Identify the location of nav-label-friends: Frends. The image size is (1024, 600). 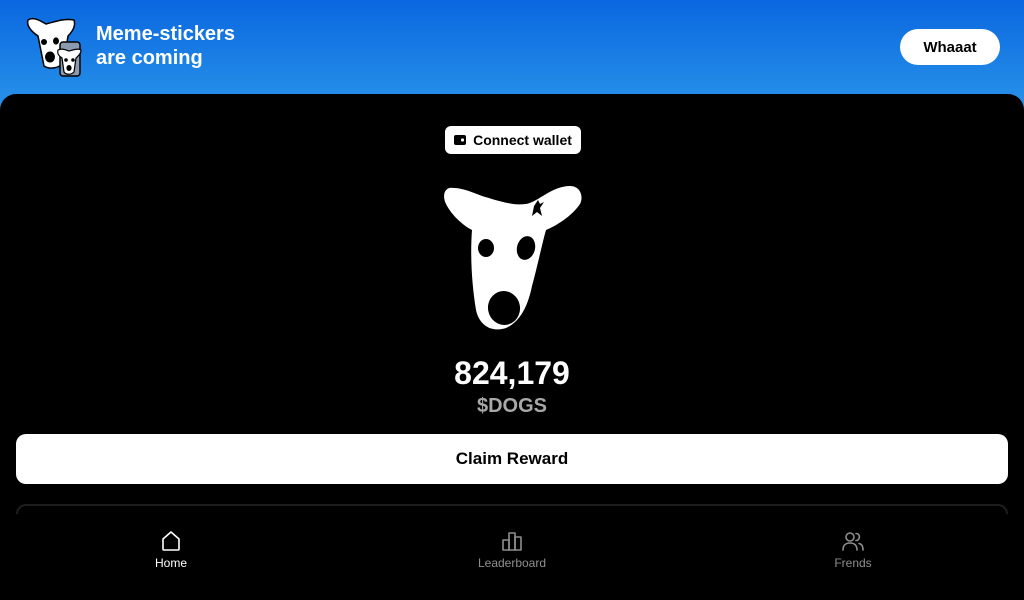
(853, 563).